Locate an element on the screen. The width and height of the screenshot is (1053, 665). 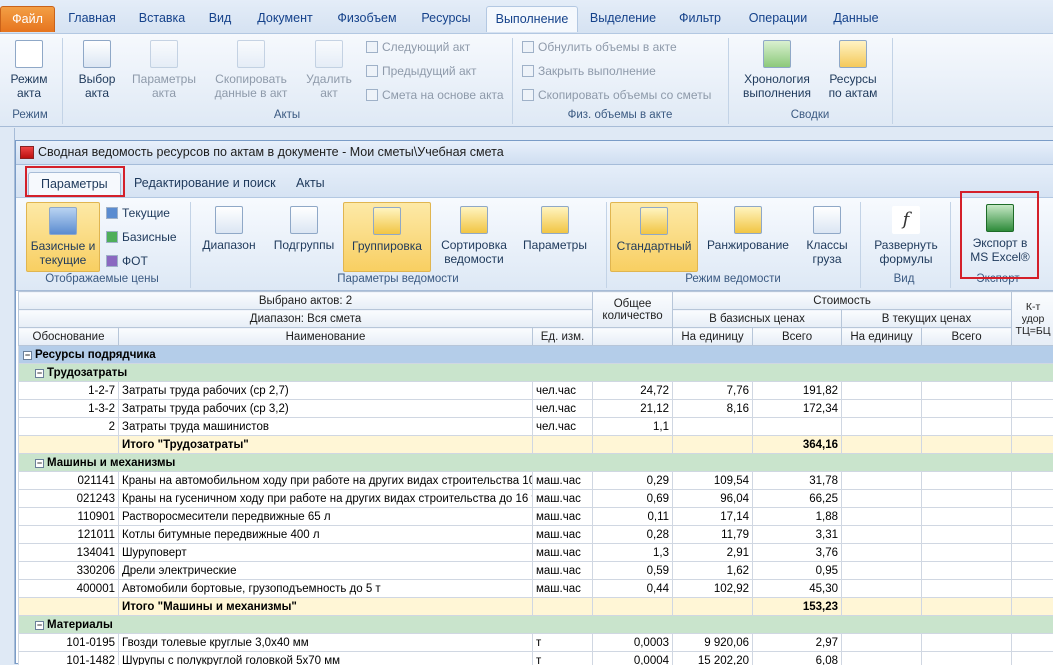
tab-edit-search: Редактирование и поиск is located at coordinates (205, 184).